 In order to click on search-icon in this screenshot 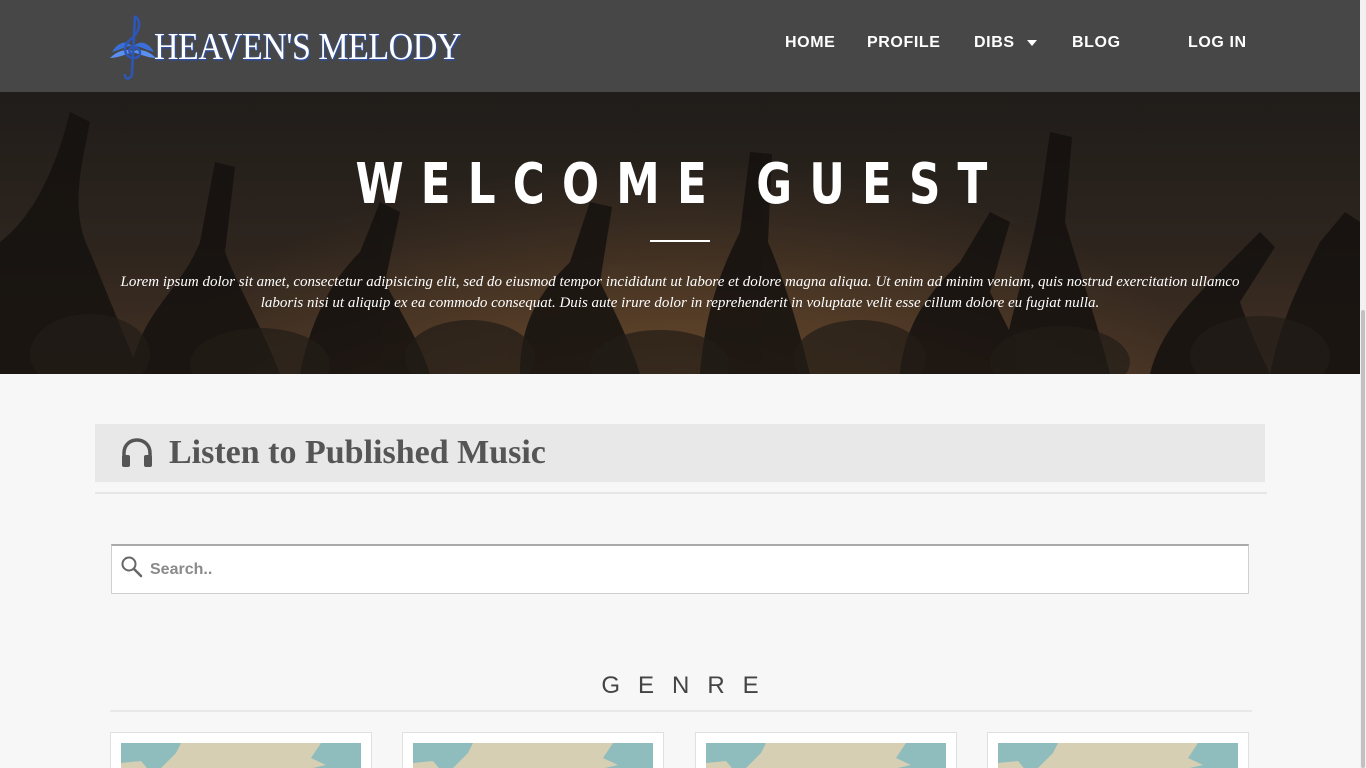, I will do `click(132, 567)`.